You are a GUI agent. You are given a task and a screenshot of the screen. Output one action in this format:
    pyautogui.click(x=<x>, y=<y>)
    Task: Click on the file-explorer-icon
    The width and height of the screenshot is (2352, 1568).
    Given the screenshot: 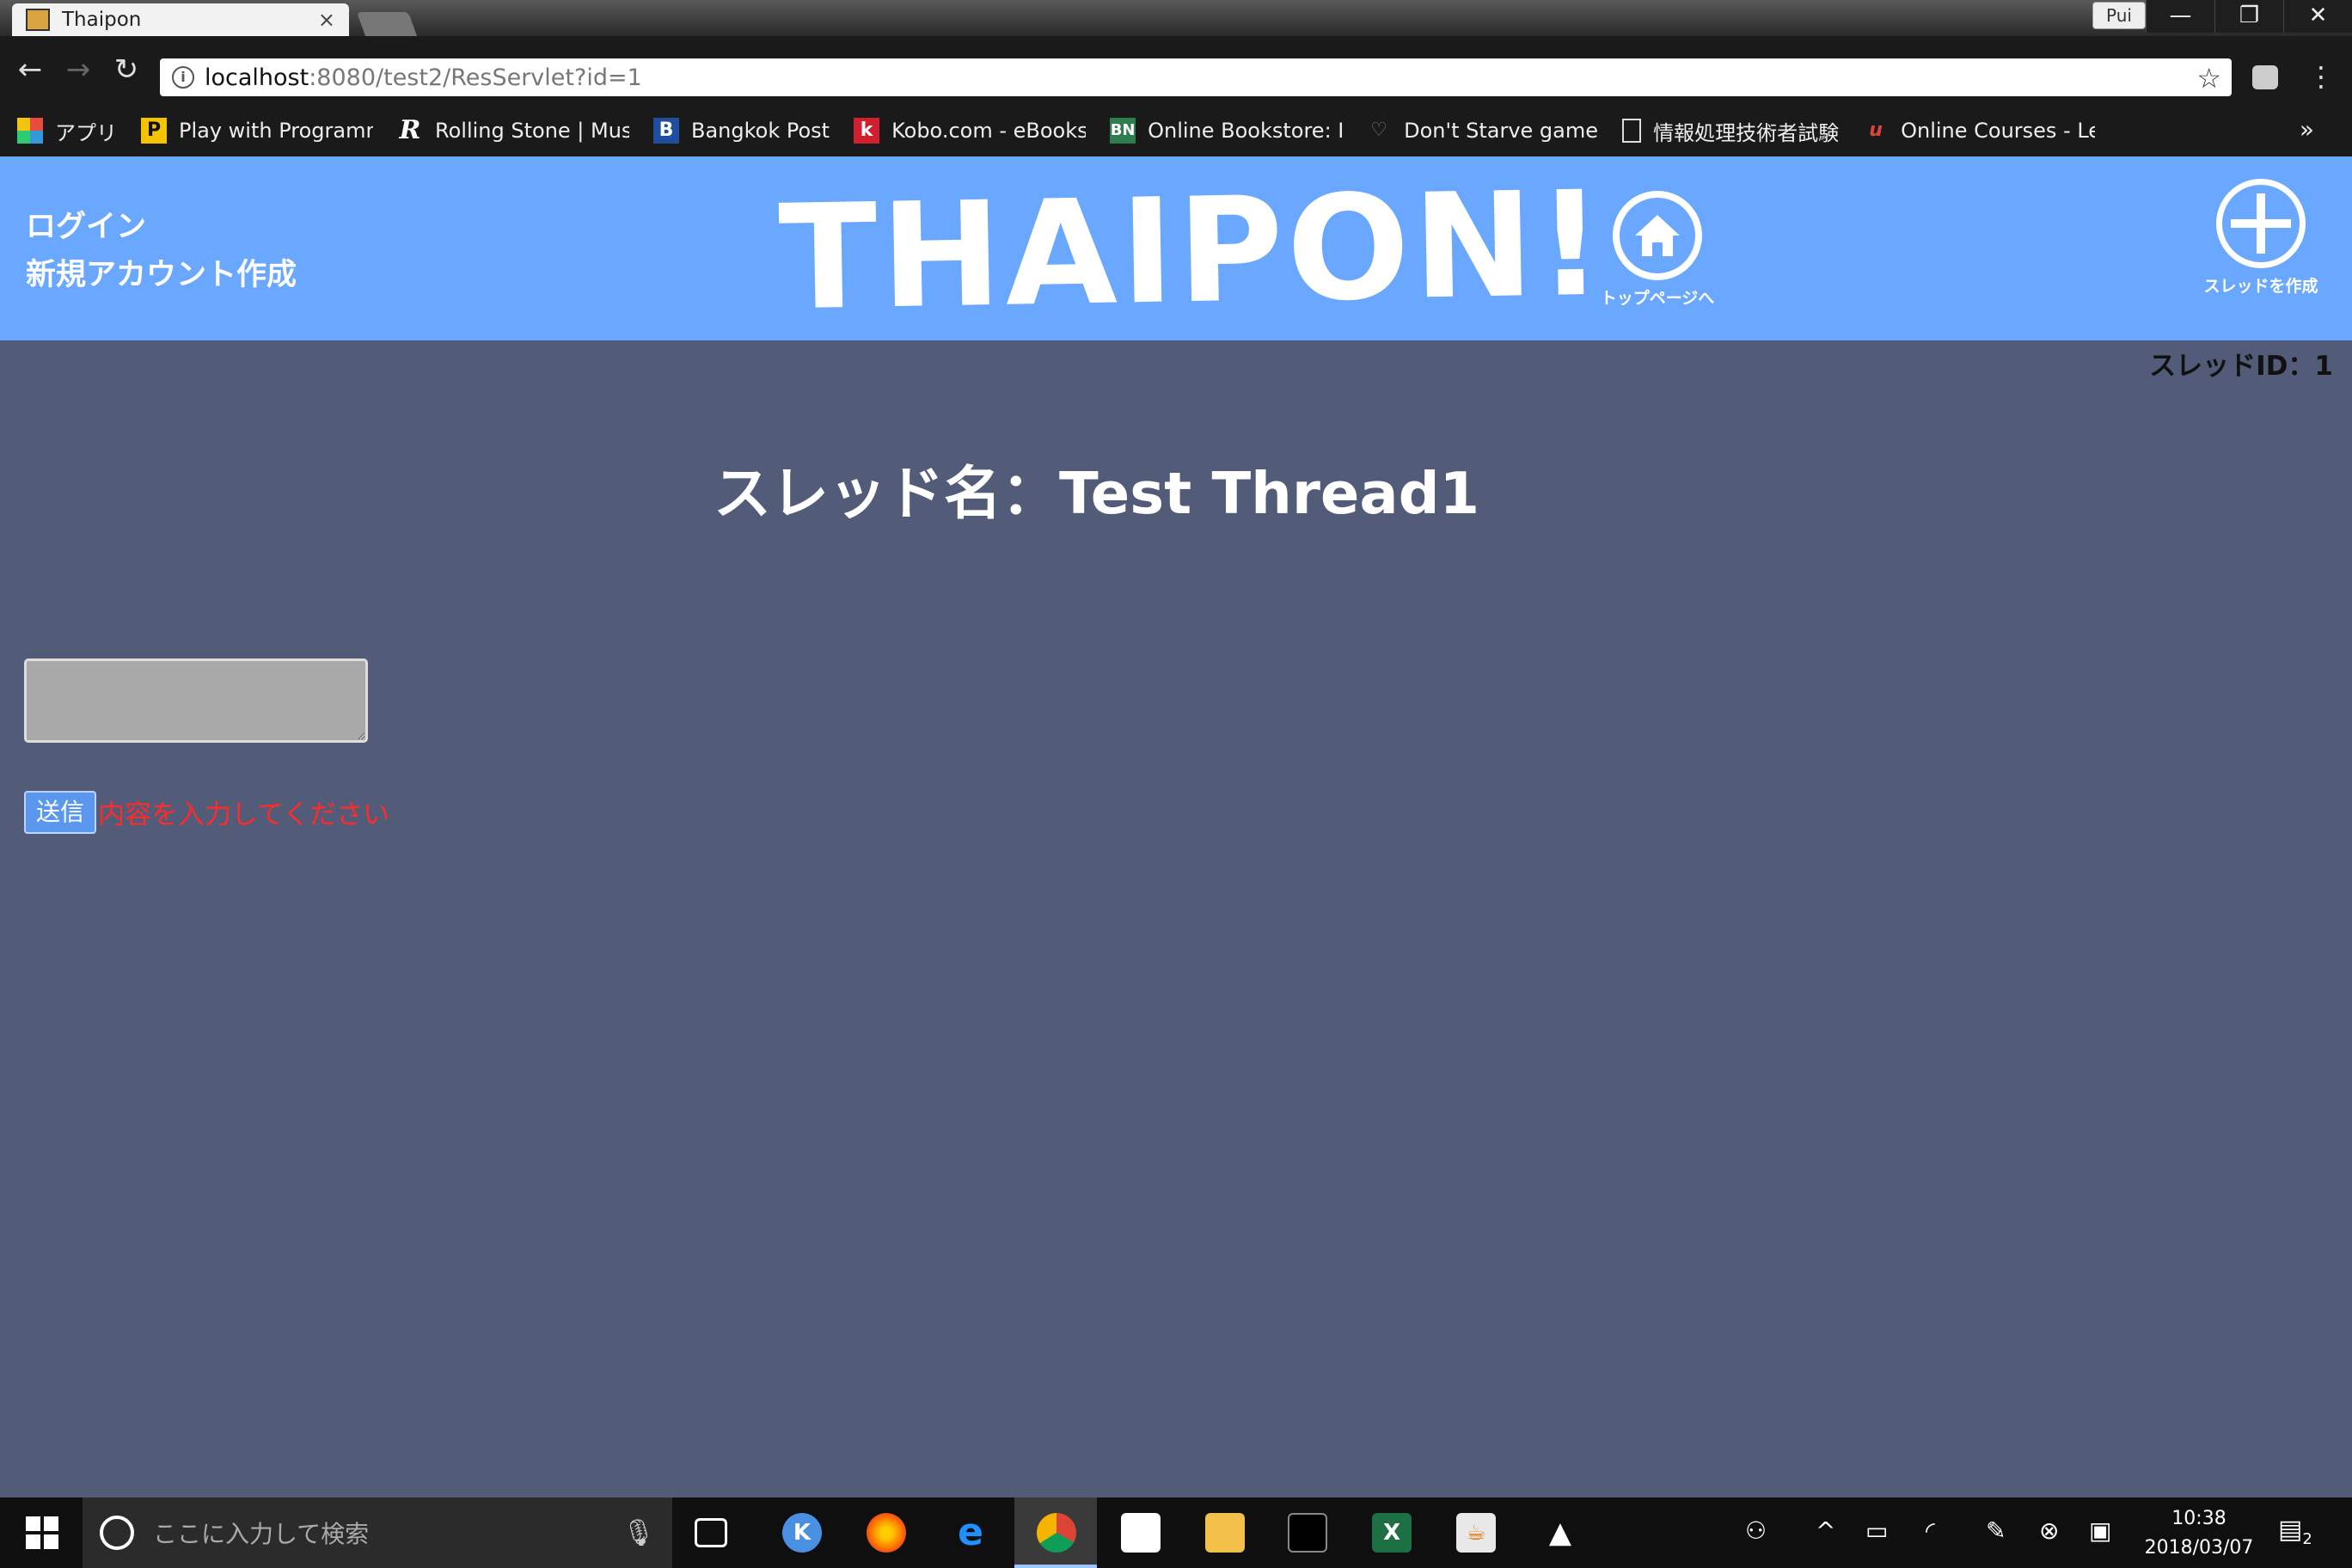 What is the action you would take?
    pyautogui.click(x=1225, y=1533)
    